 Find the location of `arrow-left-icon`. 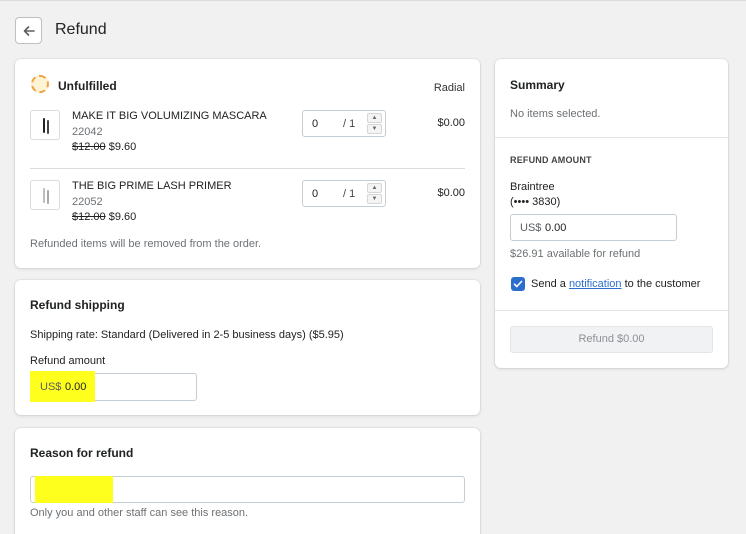

arrow-left-icon is located at coordinates (29, 30).